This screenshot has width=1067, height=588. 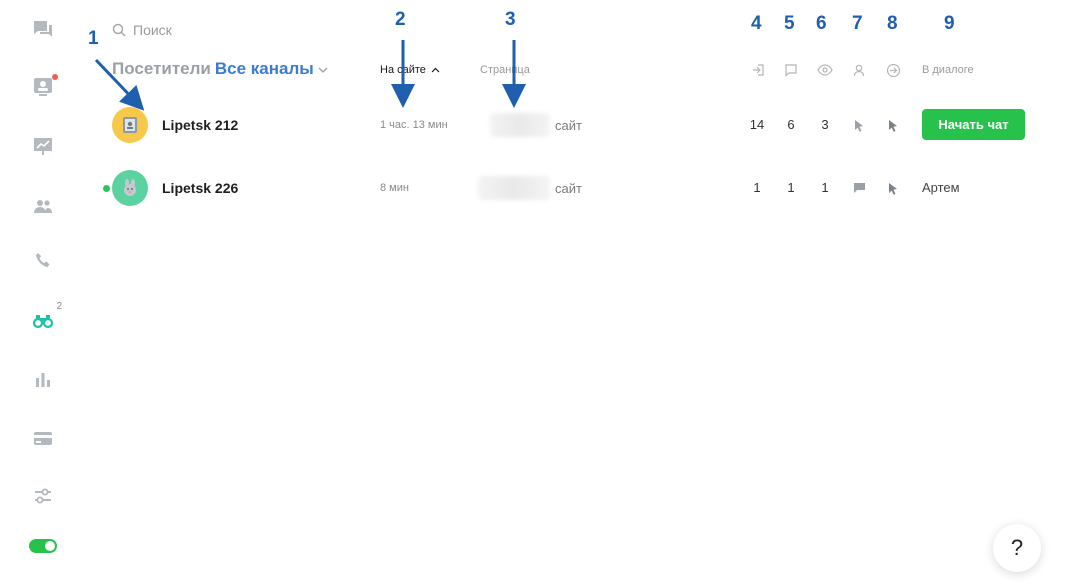 I want to click on column-header-on-site-label: На сайте, so click(x=403, y=70).